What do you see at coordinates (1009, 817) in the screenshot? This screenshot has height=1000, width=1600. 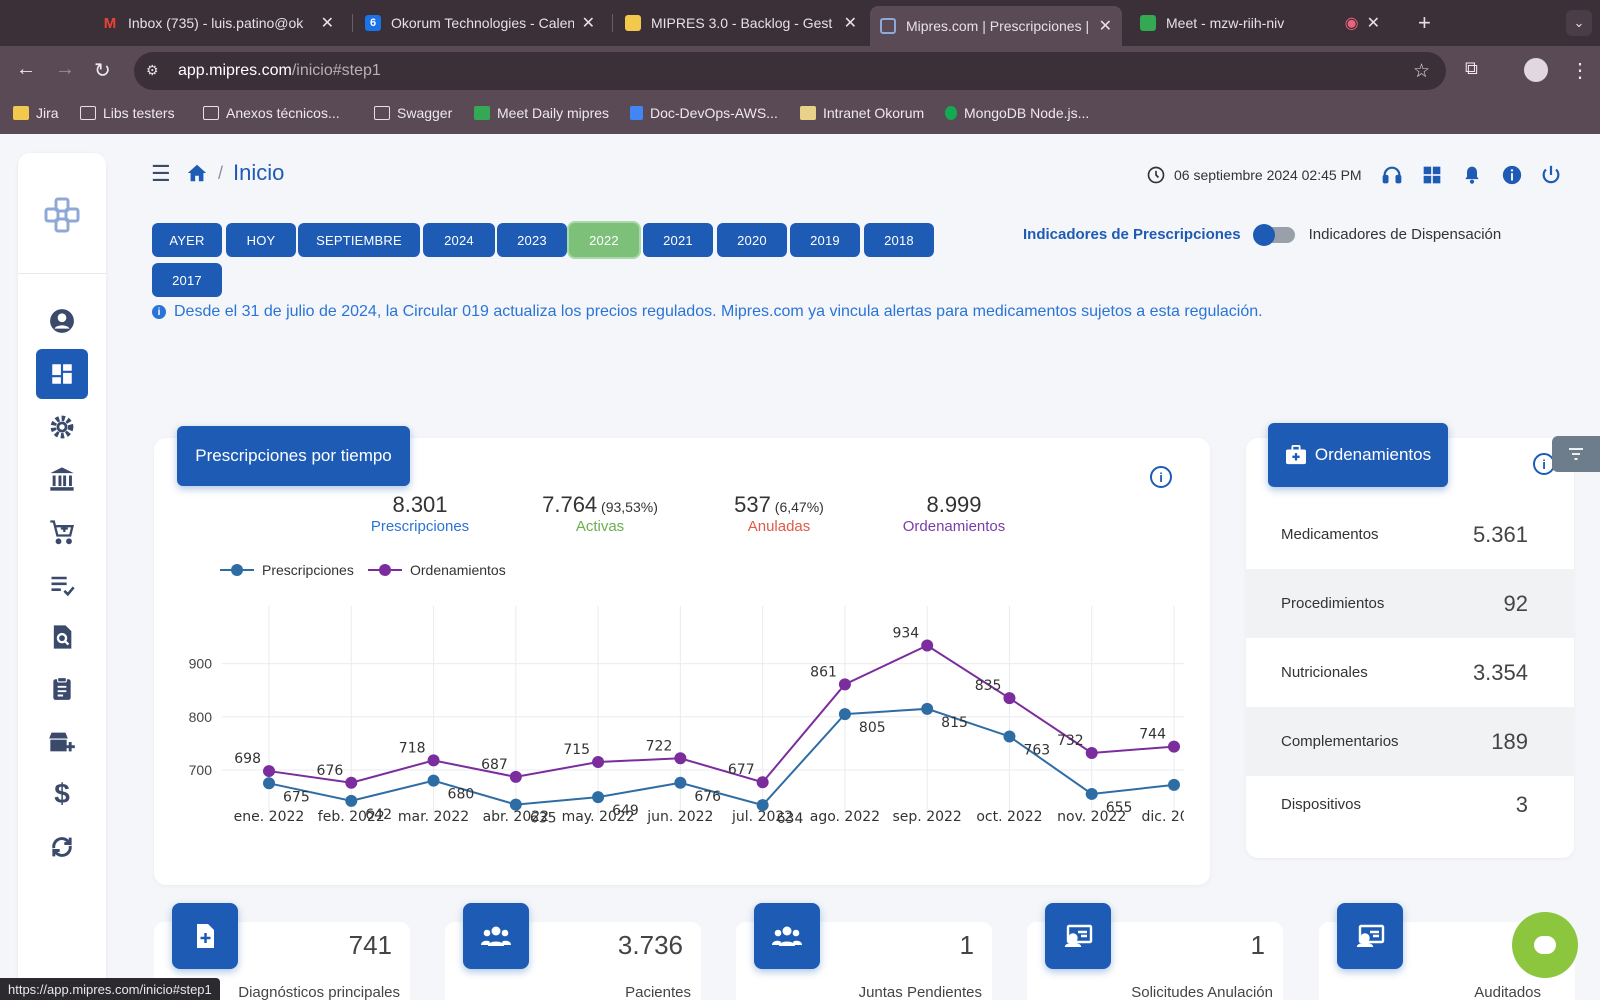 I see `x-tick-label: oct. 2022` at bounding box center [1009, 817].